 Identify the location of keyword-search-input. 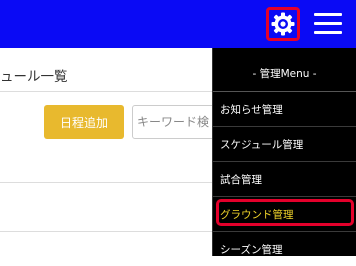
(177, 122).